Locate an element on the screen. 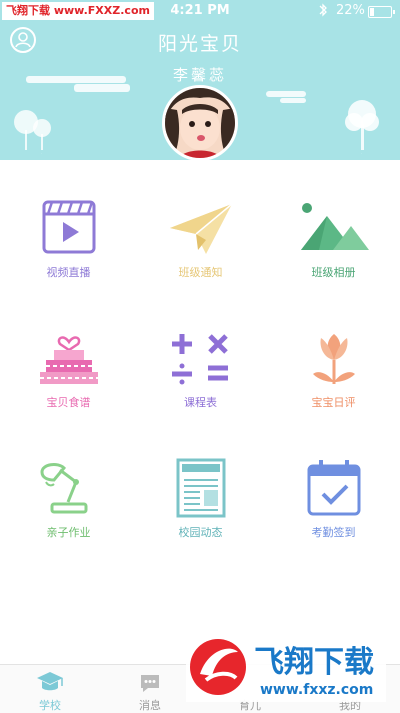 The height and width of the screenshot is (713, 400). feature-daily-review: 宝宝日评 is located at coordinates (333, 369).